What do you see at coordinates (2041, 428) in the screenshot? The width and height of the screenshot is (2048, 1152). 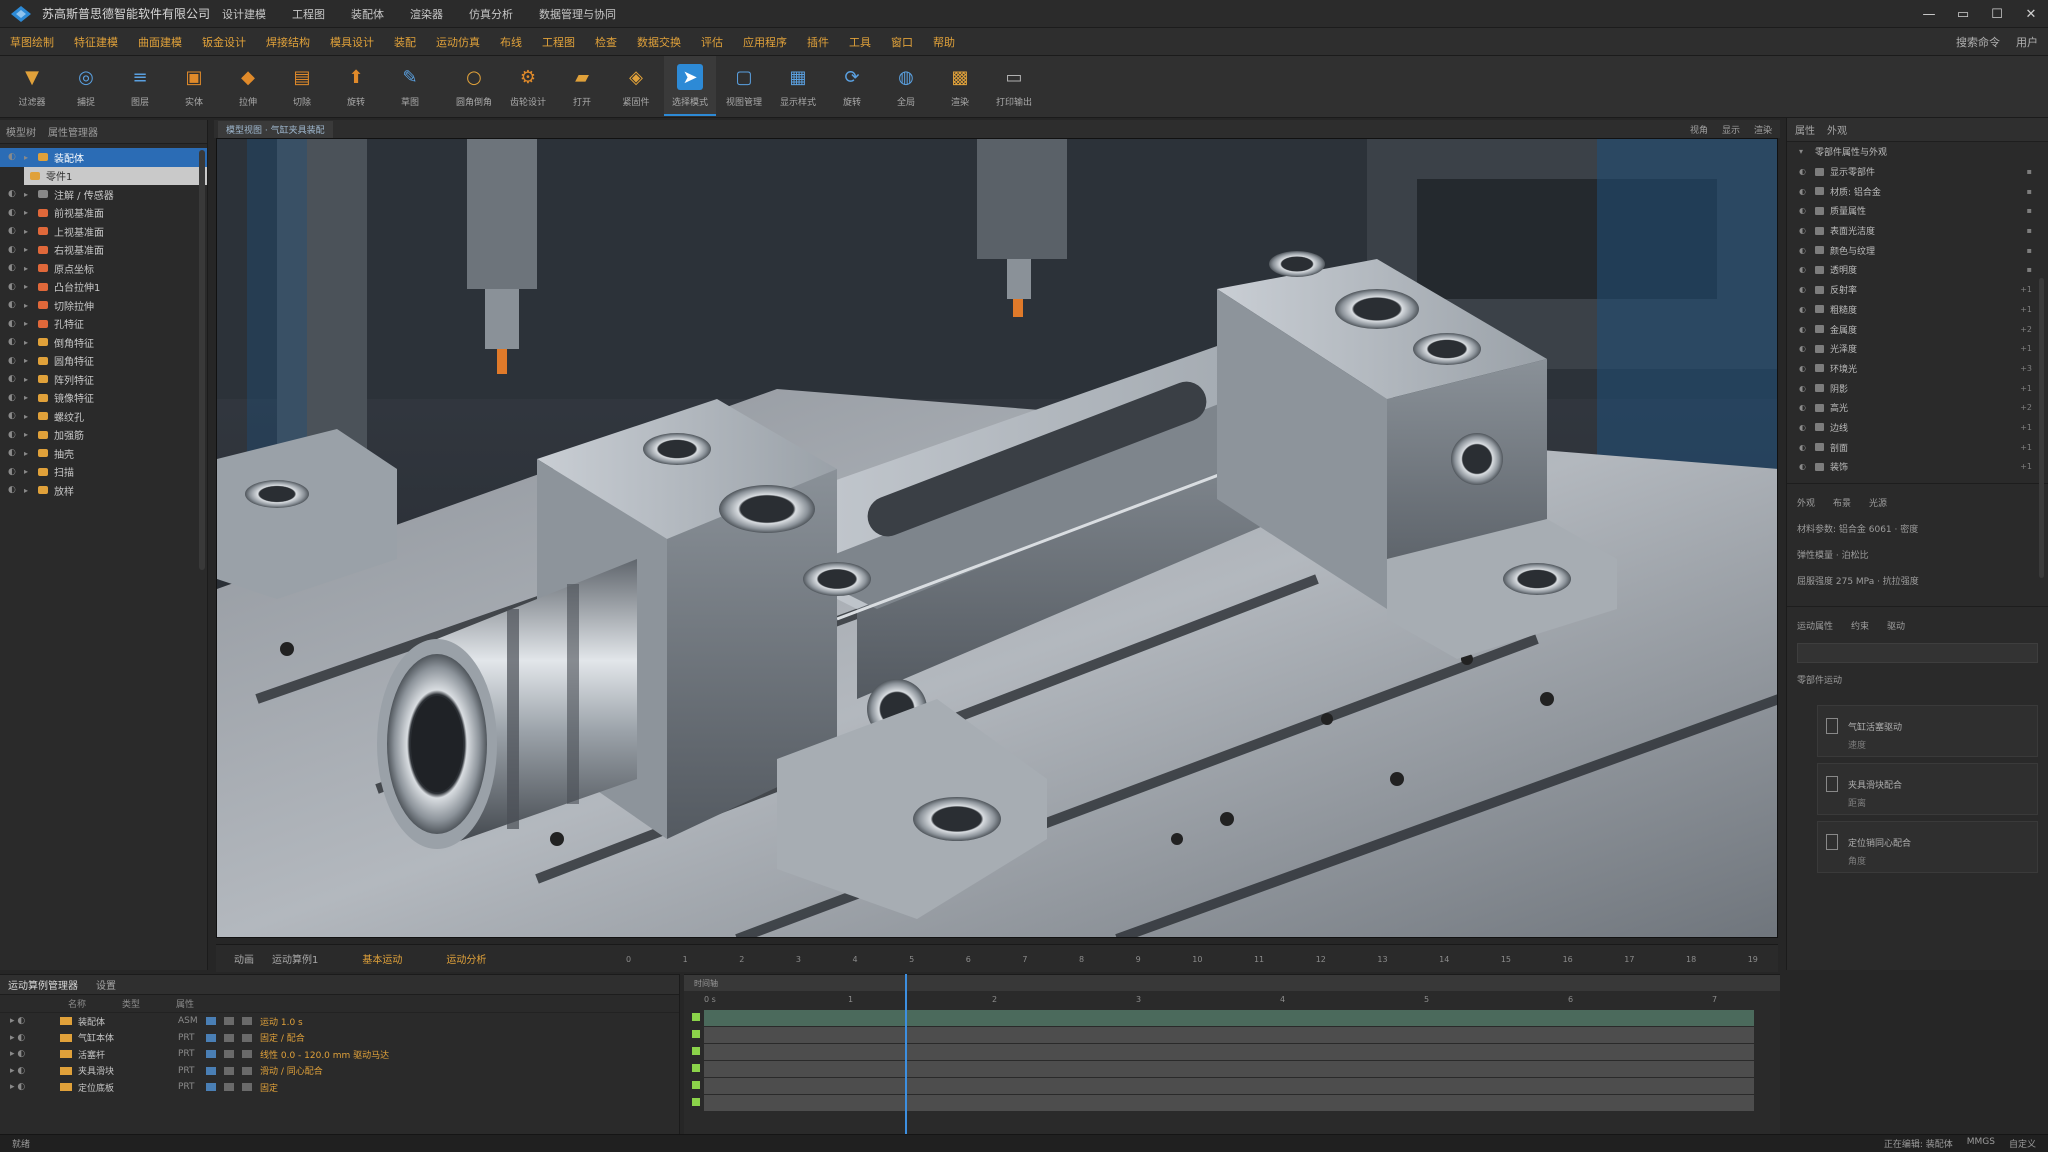 I see `right-scrollbar` at bounding box center [2041, 428].